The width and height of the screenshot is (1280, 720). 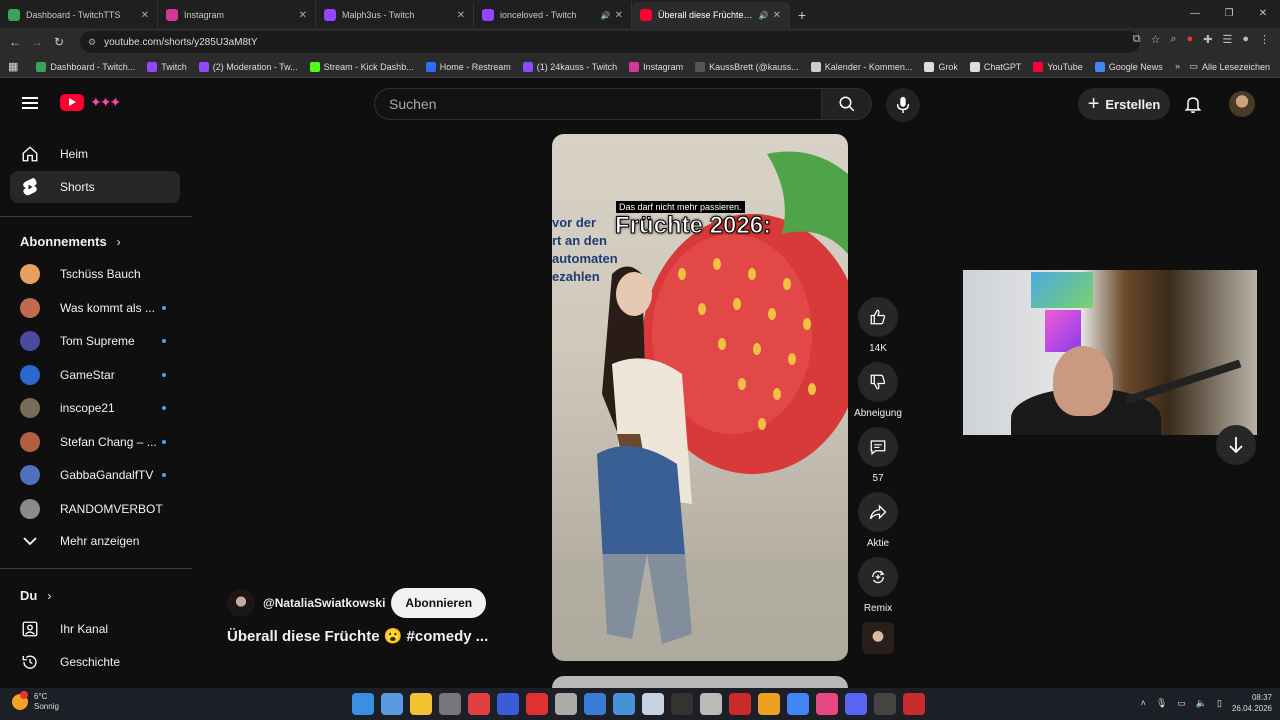 What do you see at coordinates (1229, 14) in the screenshot?
I see `maximize-icon: ❐` at bounding box center [1229, 14].